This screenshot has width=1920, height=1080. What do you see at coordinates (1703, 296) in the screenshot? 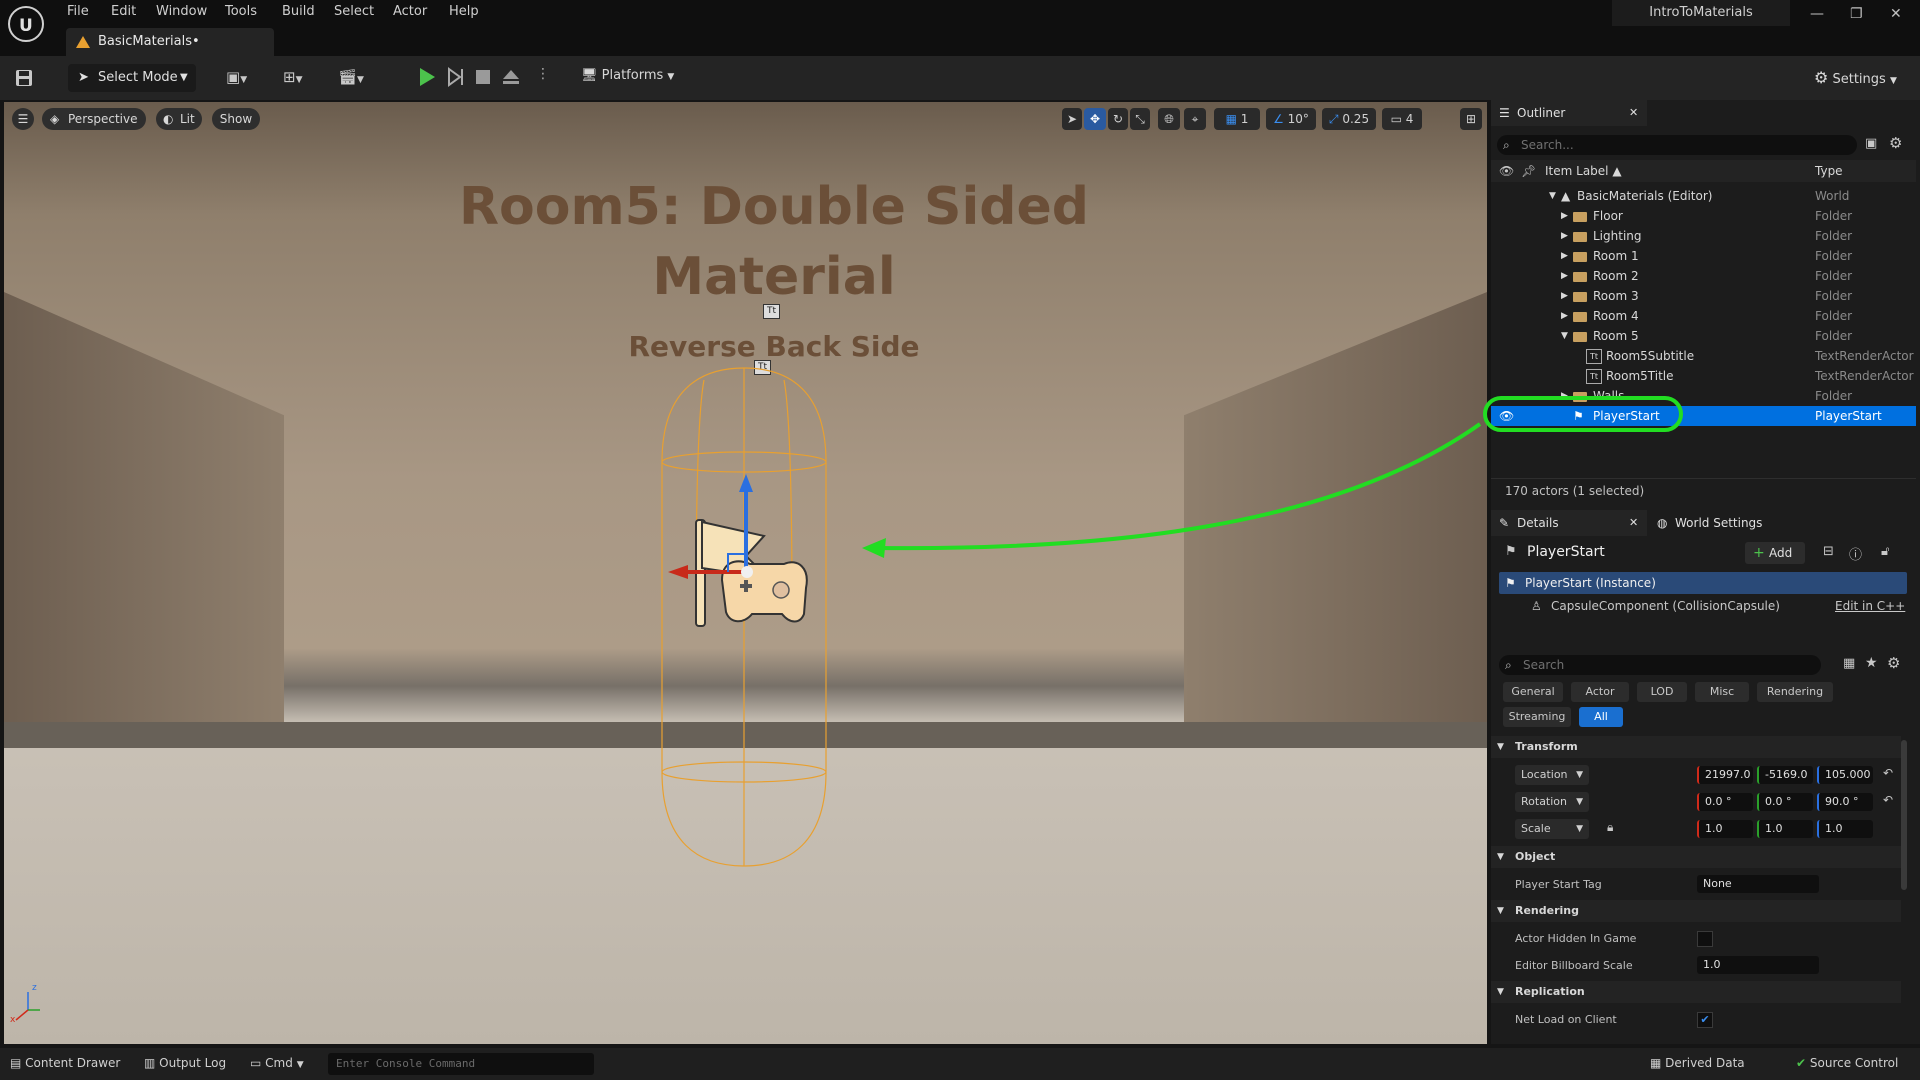
I see `tree-row-room3: ▶ Room 3 Folder` at bounding box center [1703, 296].